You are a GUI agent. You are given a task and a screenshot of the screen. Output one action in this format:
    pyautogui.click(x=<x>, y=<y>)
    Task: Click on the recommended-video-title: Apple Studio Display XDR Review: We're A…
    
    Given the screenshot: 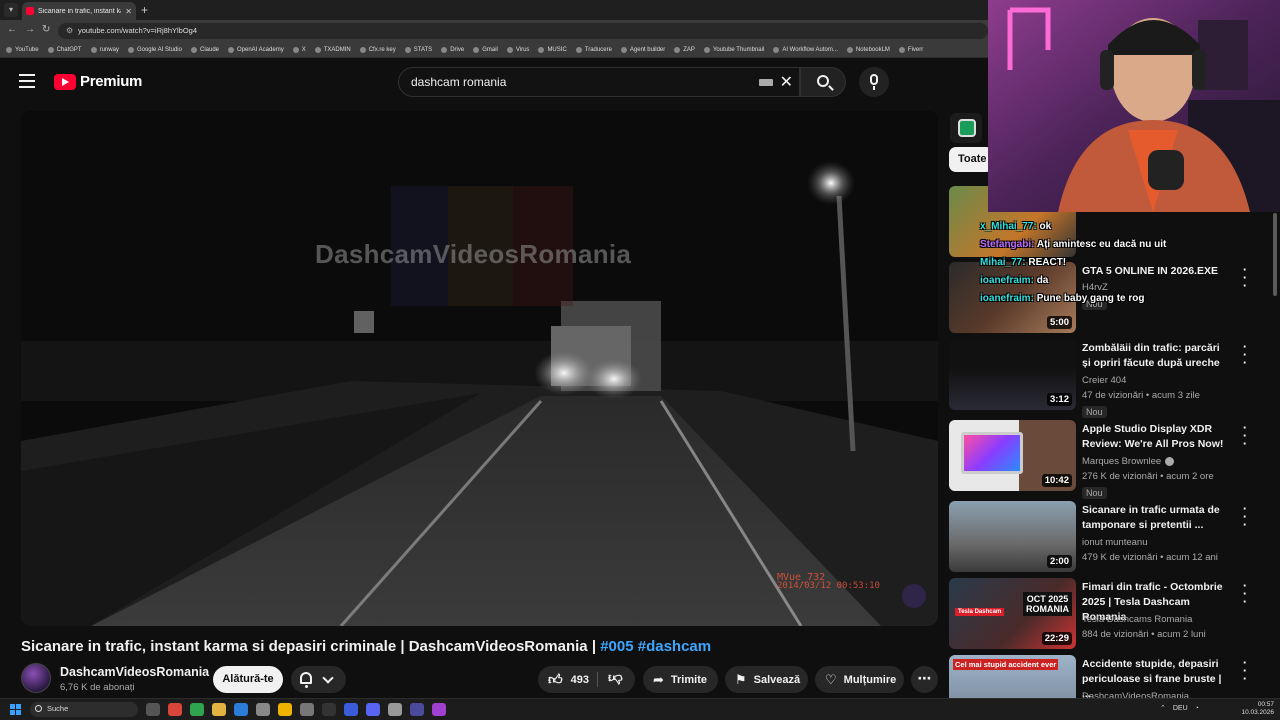 What is the action you would take?
    pyautogui.click(x=1156, y=437)
    